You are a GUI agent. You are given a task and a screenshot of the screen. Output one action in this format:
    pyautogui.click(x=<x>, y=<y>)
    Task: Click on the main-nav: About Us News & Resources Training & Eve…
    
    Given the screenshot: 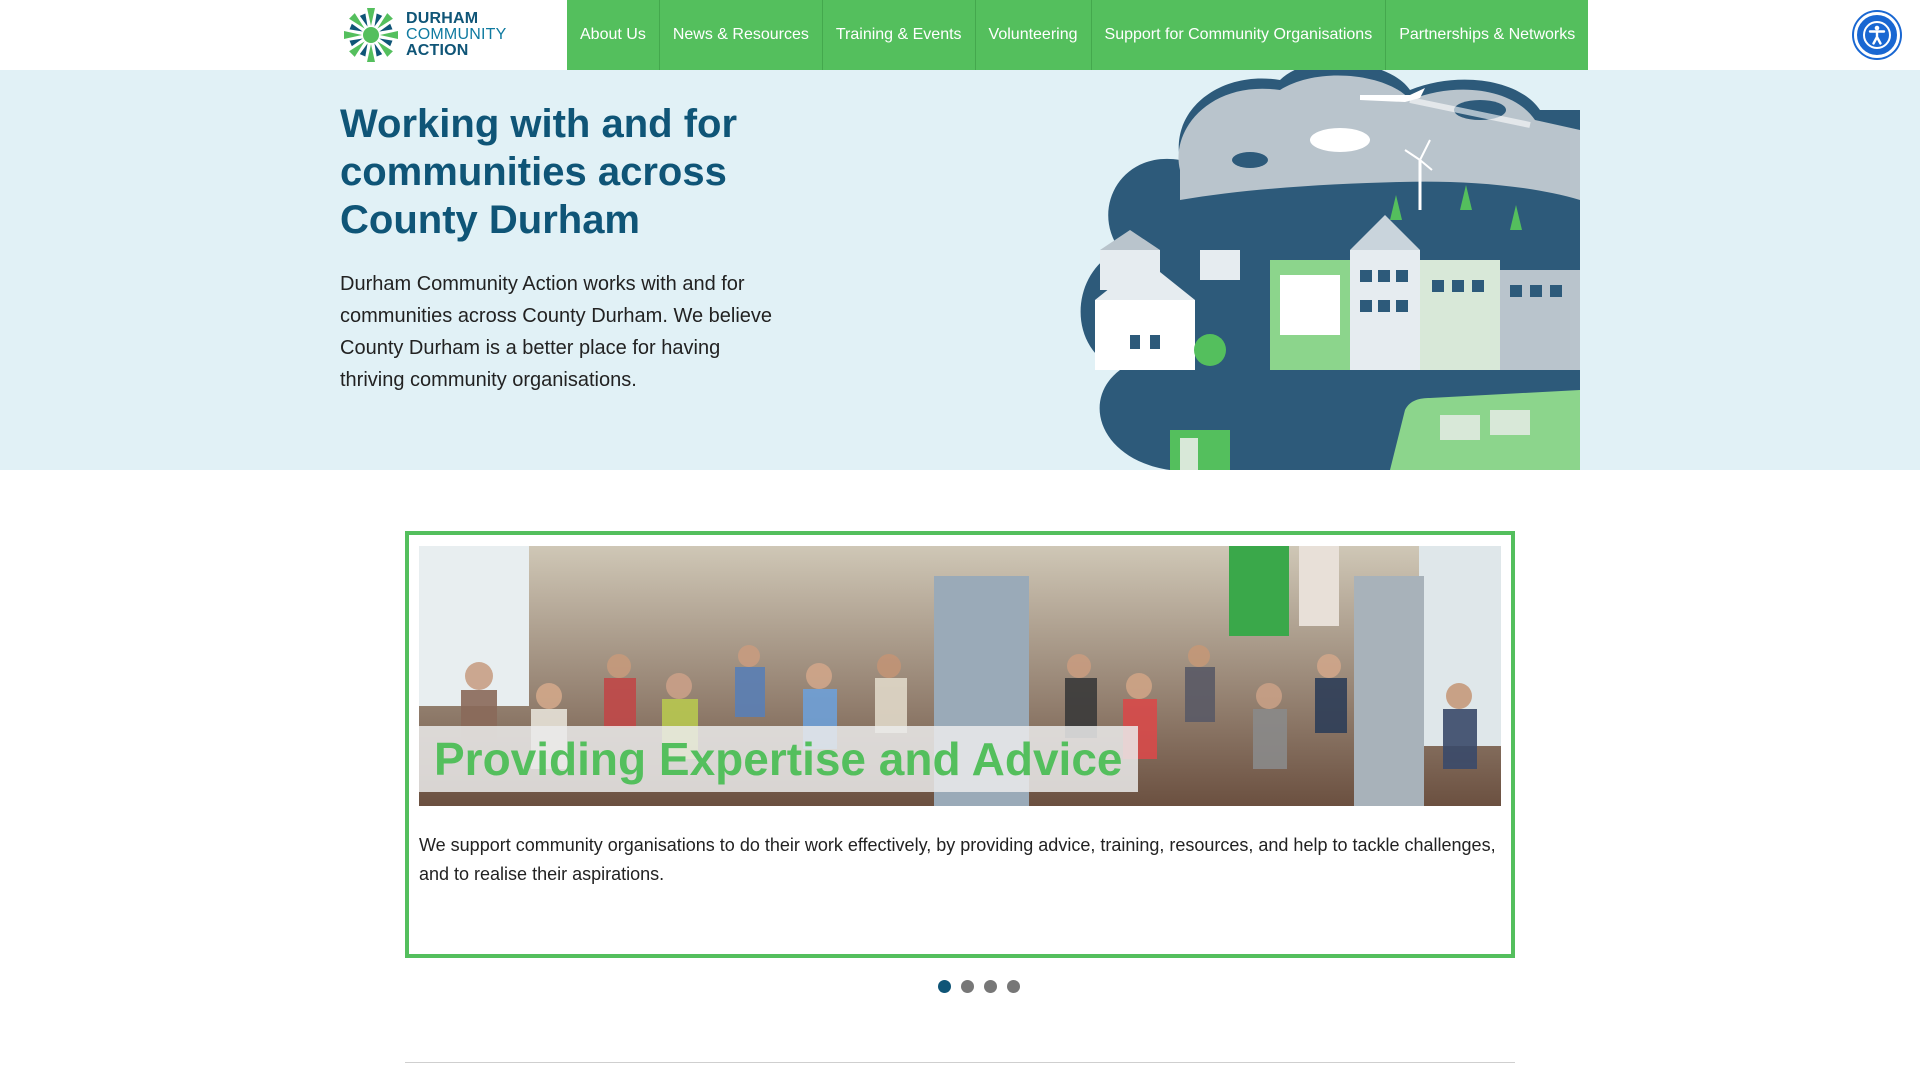 What is the action you would take?
    pyautogui.click(x=1078, y=35)
    